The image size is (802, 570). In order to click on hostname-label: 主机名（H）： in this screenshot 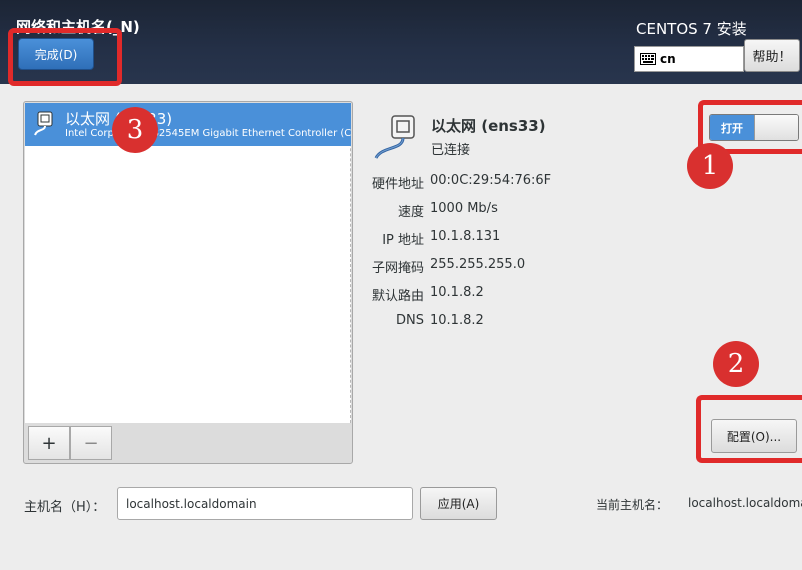, I will do `click(65, 507)`.